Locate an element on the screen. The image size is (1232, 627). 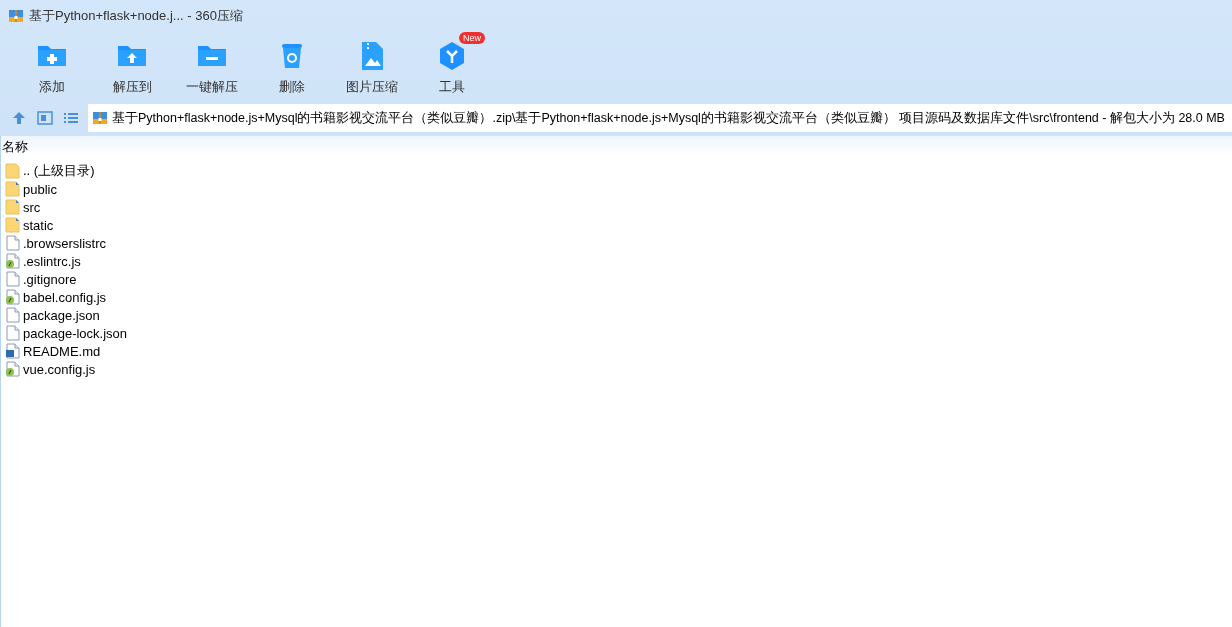
window-title: 基于Python+flask+node.j... - 360压缩 is located at coordinates (136, 16).